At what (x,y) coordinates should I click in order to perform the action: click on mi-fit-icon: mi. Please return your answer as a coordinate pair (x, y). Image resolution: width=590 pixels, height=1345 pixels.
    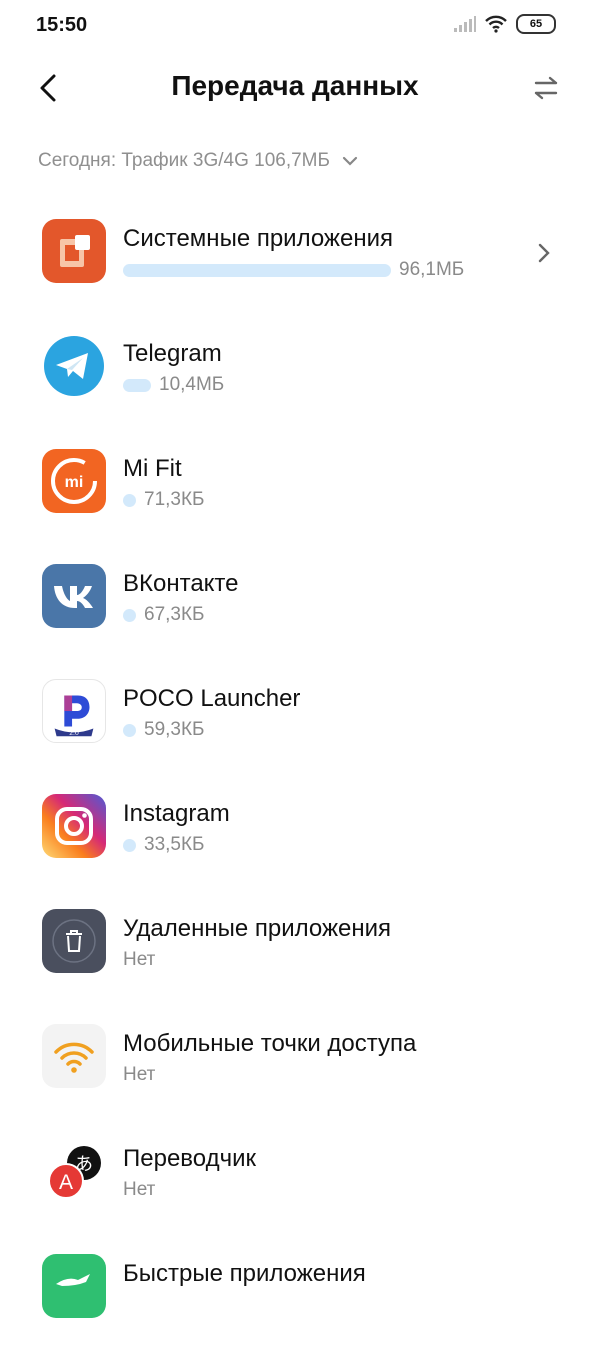
    Looking at the image, I should click on (74, 481).